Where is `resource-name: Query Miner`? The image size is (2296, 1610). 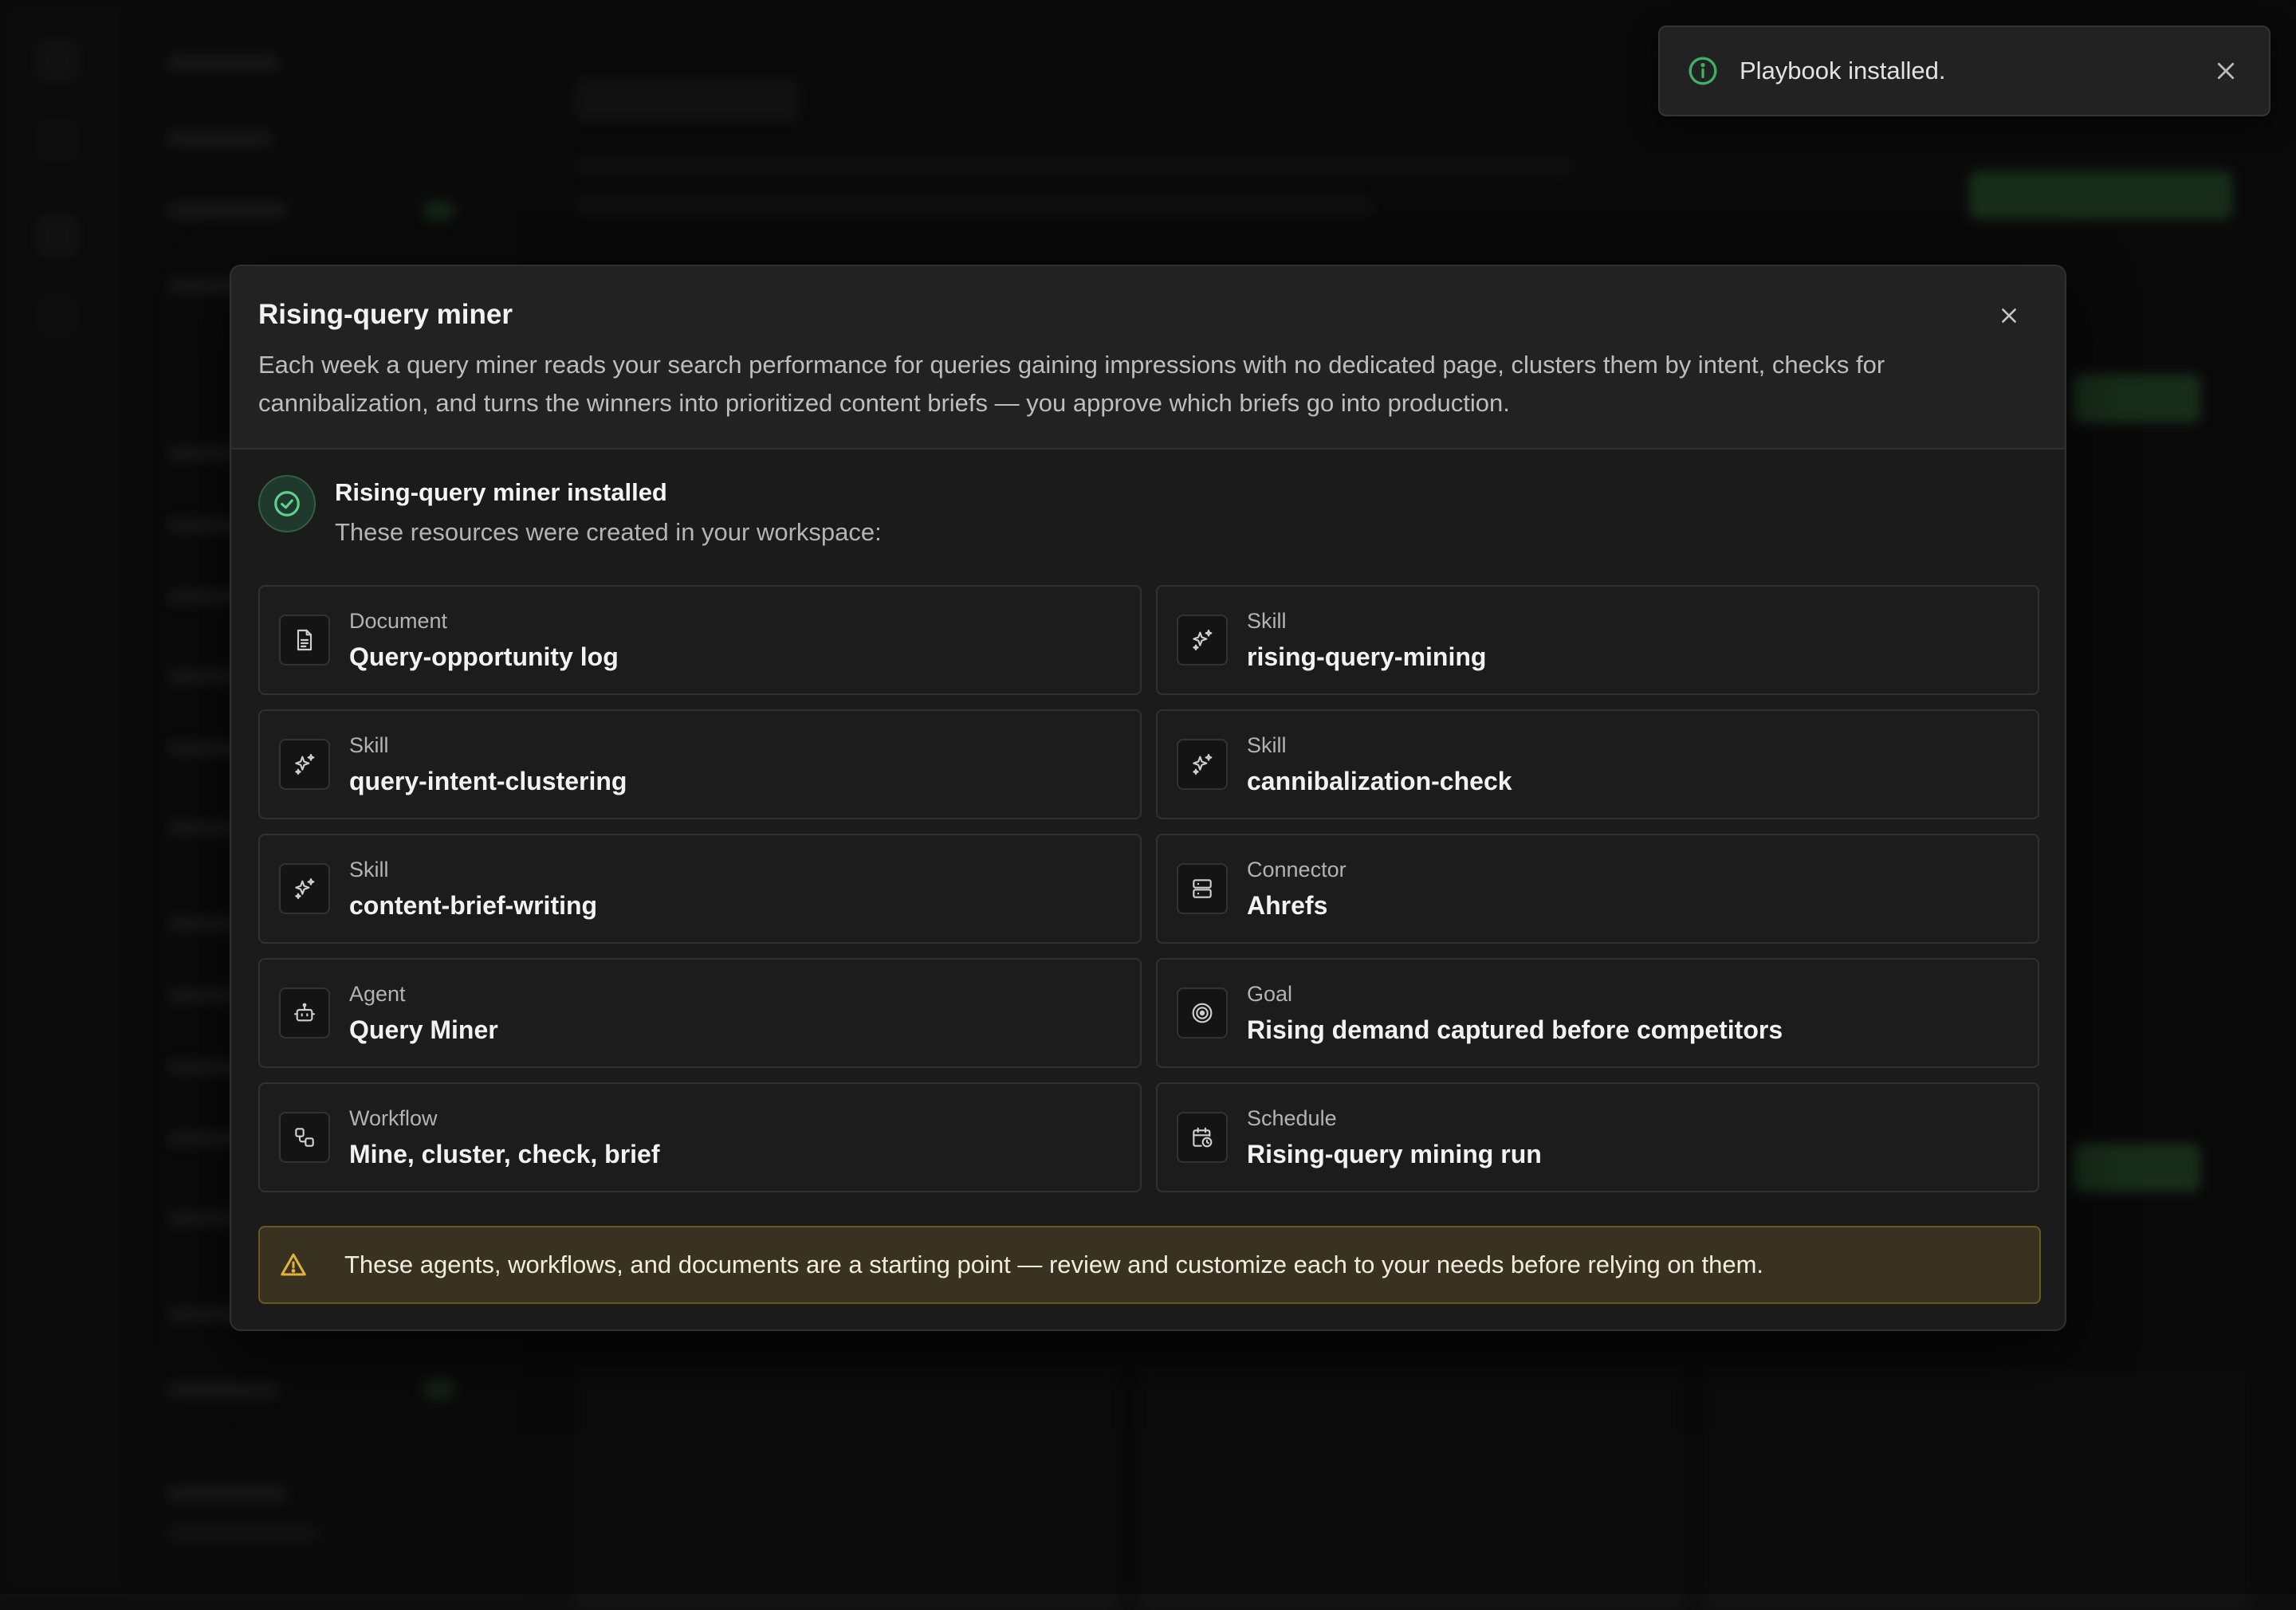
resource-name: Query Miner is located at coordinates (423, 1030).